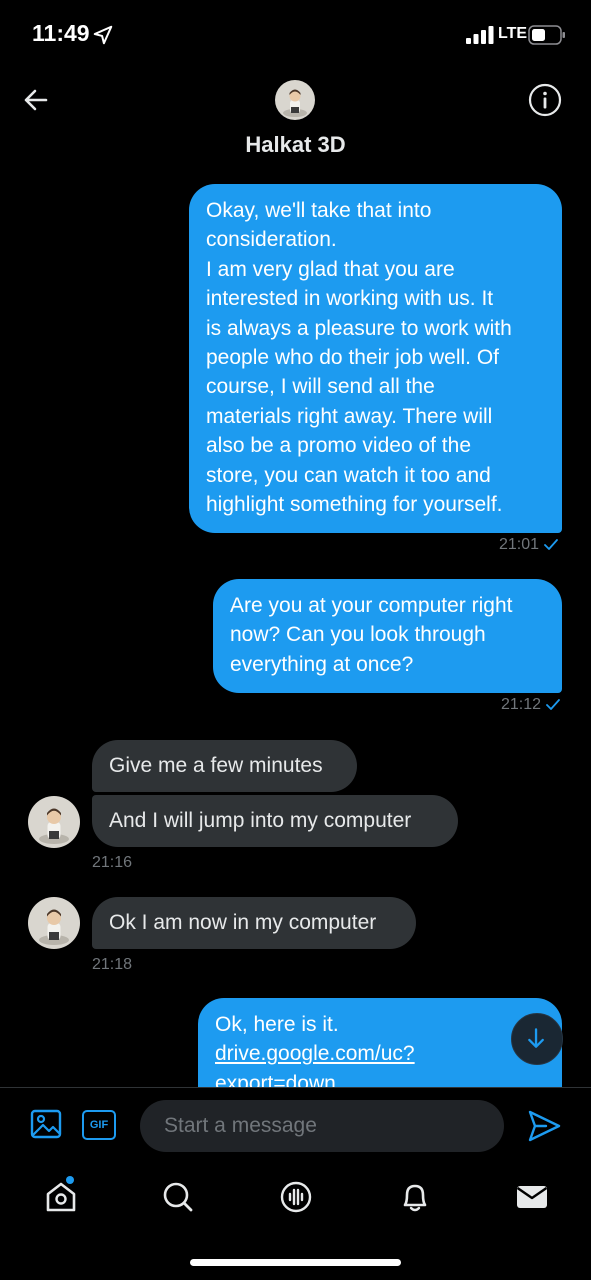  What do you see at coordinates (339, 446) in the screenshot?
I see `message-line: also be a promo video of the` at bounding box center [339, 446].